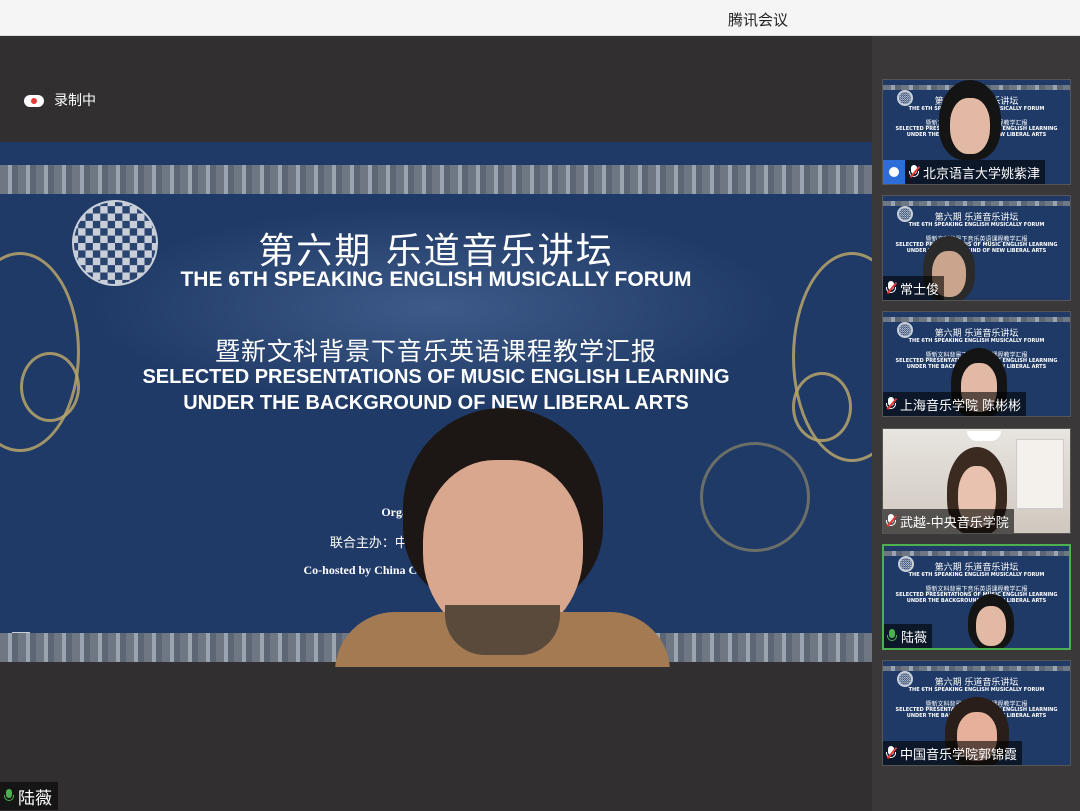 This screenshot has width=1080, height=811. What do you see at coordinates (1040, 474) in the screenshot?
I see `wardrobe` at bounding box center [1040, 474].